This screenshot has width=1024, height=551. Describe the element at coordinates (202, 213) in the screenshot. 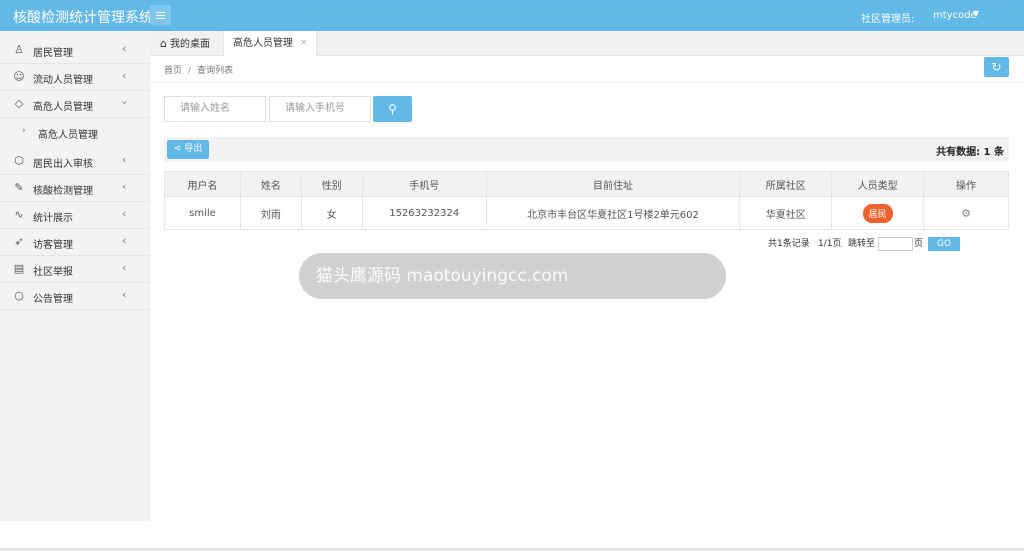

I see `cell-username: smile` at that location.